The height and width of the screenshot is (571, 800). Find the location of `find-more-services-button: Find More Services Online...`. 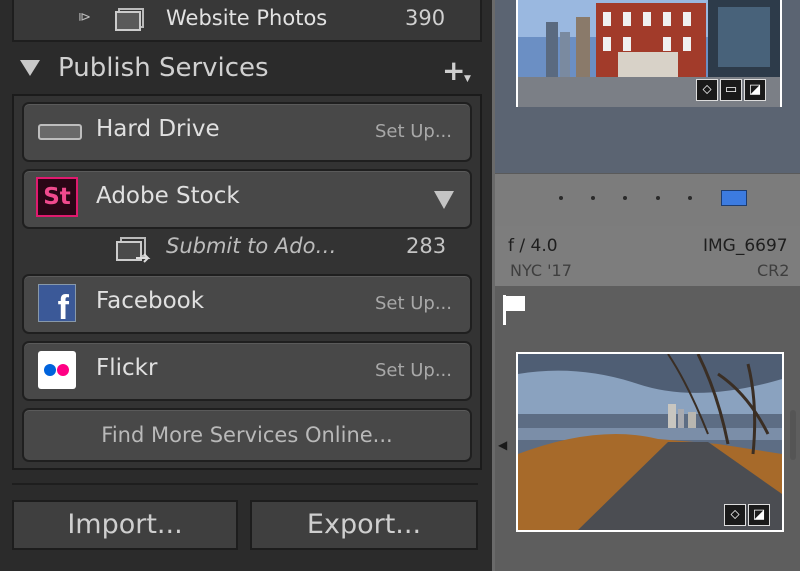

find-more-services-button: Find More Services Online... is located at coordinates (247, 435).